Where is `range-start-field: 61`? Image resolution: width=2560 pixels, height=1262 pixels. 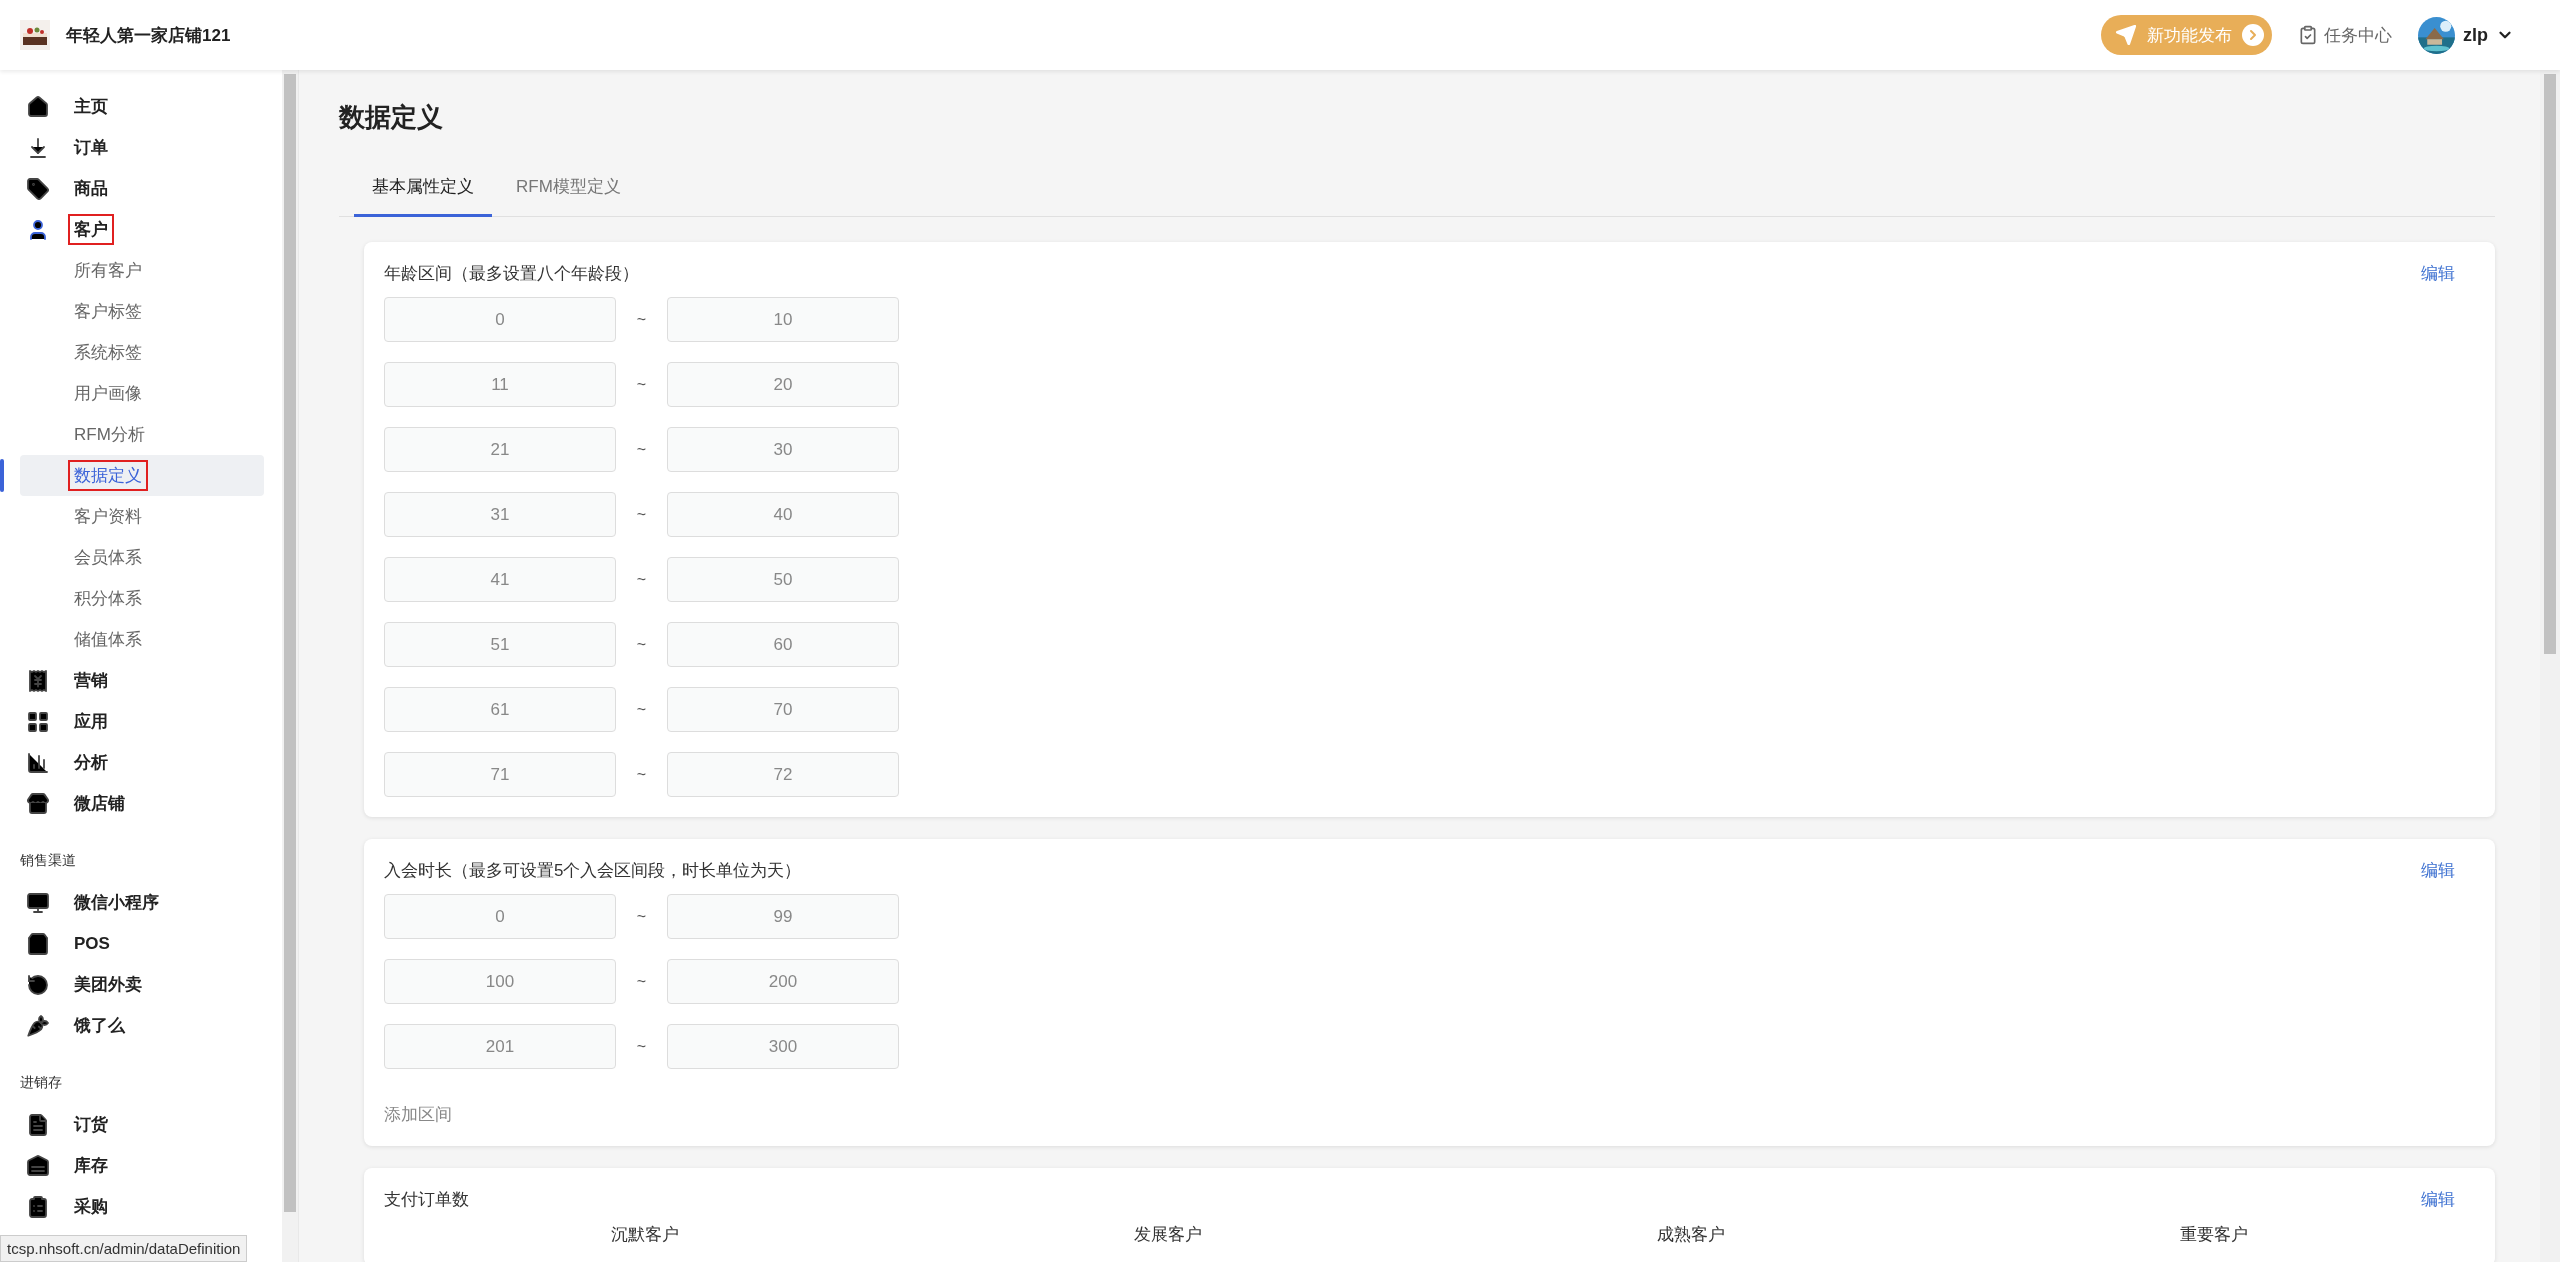
range-start-field: 61 is located at coordinates (500, 709).